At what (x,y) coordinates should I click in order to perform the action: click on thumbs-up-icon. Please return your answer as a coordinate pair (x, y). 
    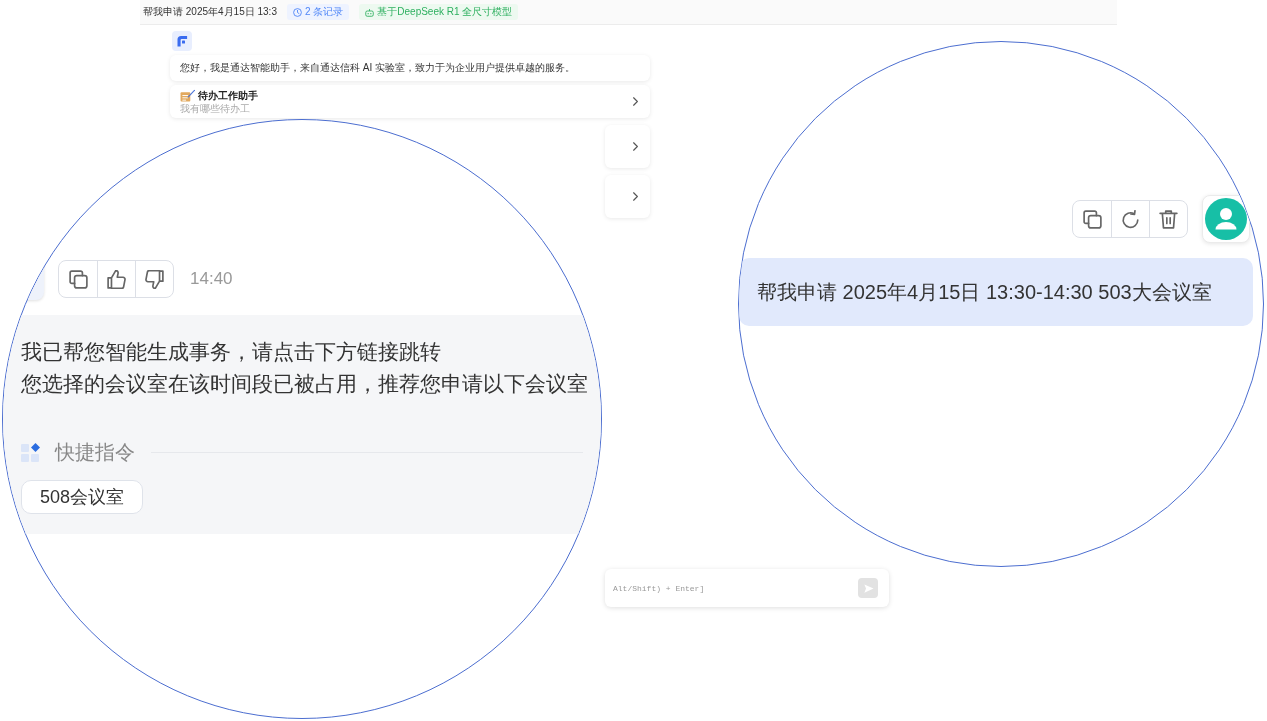
    Looking at the image, I should click on (116, 279).